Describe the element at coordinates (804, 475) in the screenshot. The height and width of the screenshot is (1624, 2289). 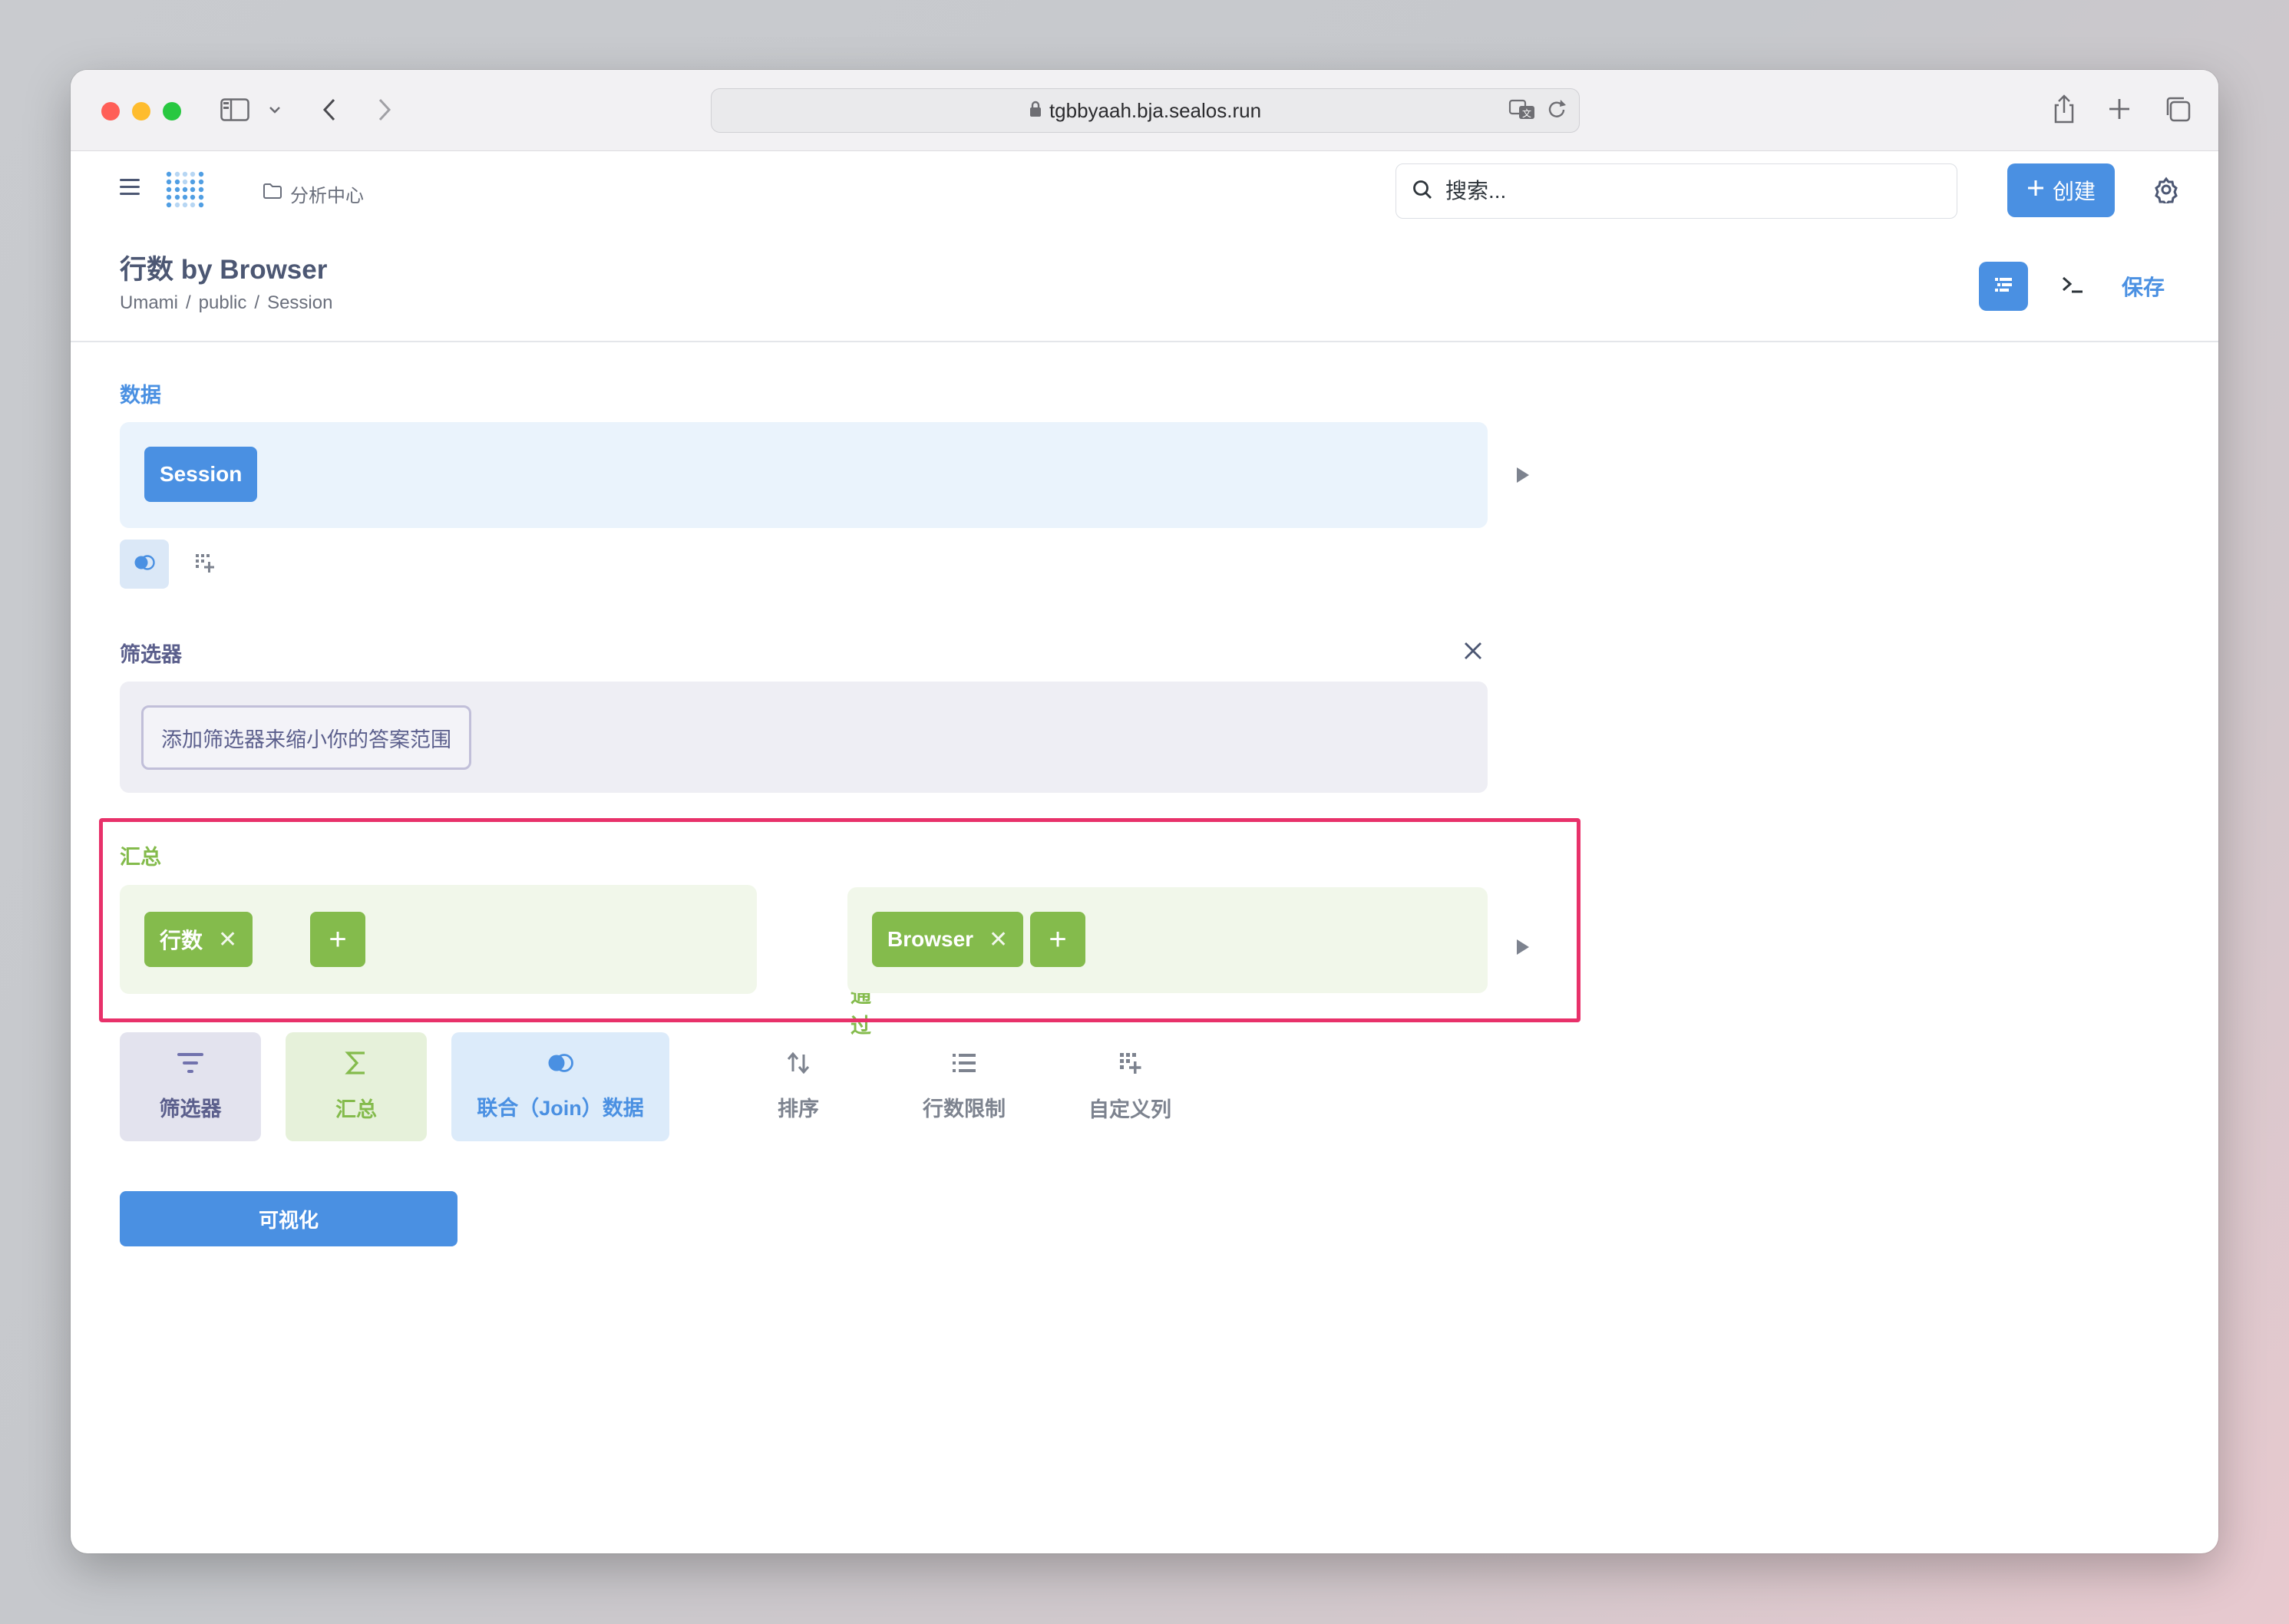
I see `data-step-panel: Session` at that location.